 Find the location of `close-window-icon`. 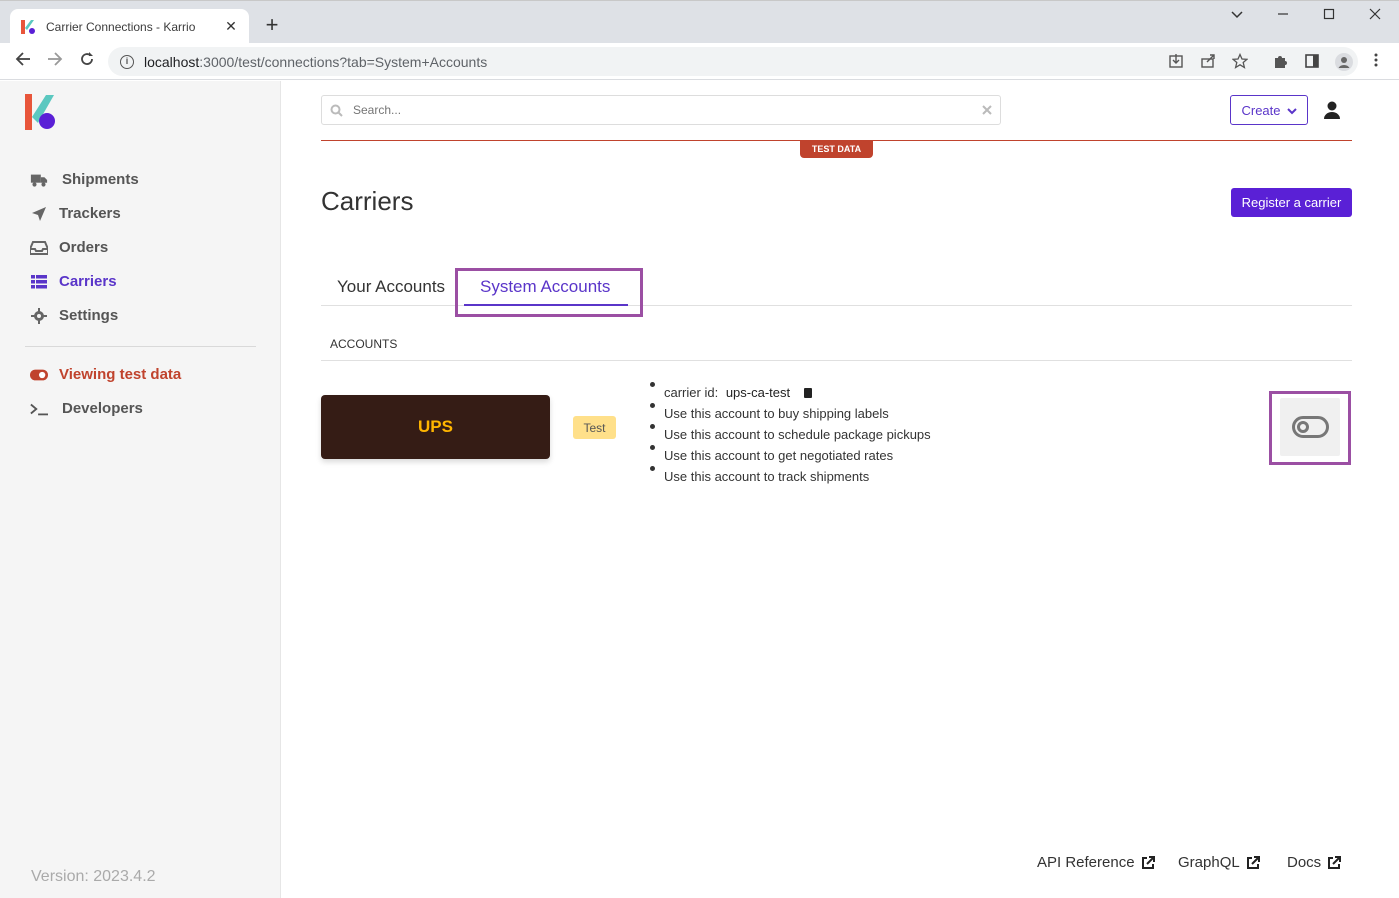

close-window-icon is located at coordinates (1375, 15).